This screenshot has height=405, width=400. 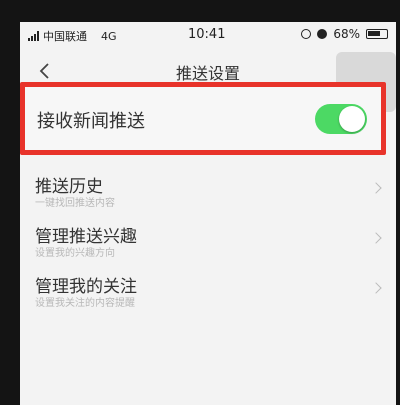 What do you see at coordinates (91, 121) in the screenshot?
I see `push-setting-label: 接收新闻推送` at bounding box center [91, 121].